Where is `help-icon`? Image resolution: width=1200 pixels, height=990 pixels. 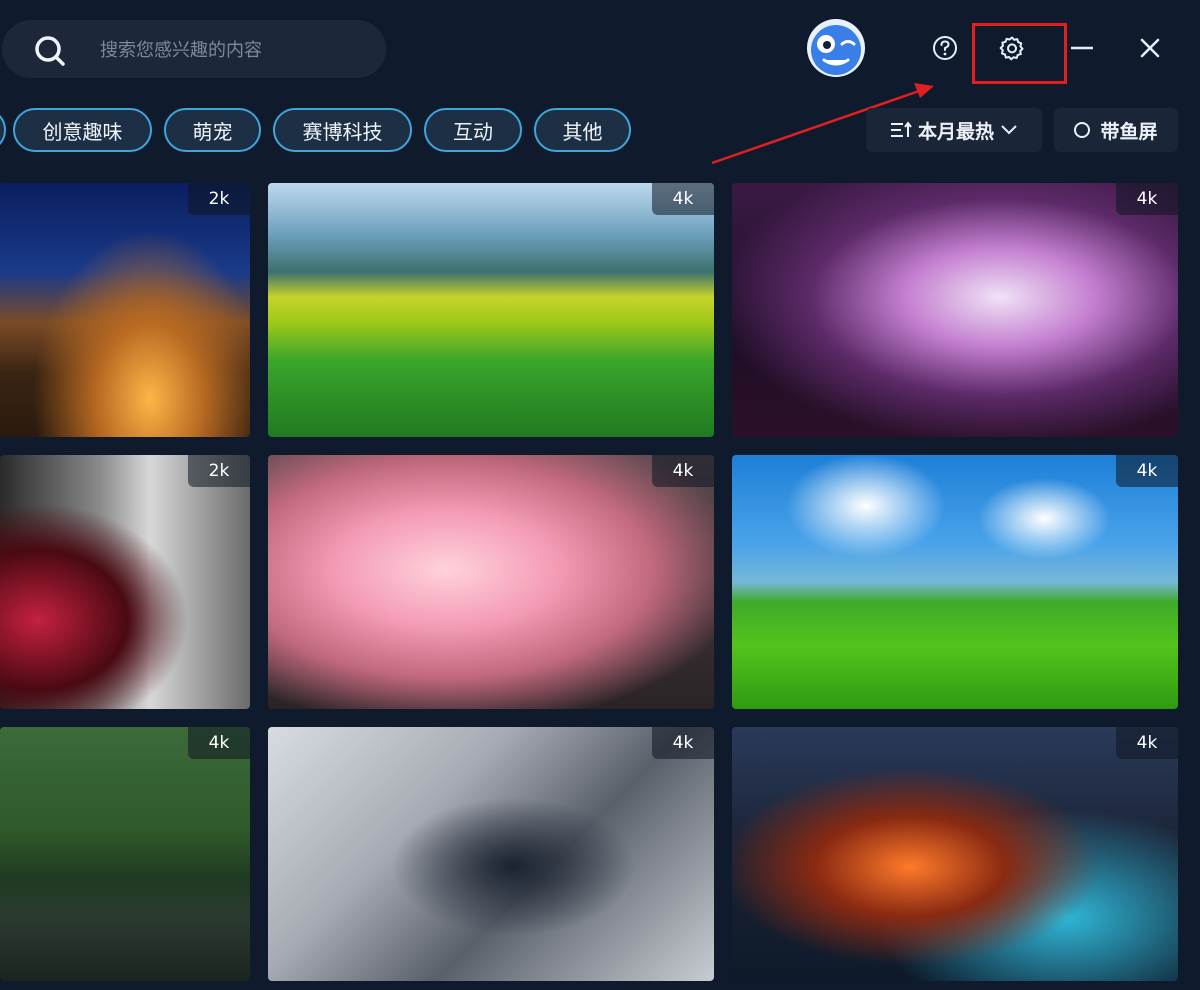
help-icon is located at coordinates (945, 48).